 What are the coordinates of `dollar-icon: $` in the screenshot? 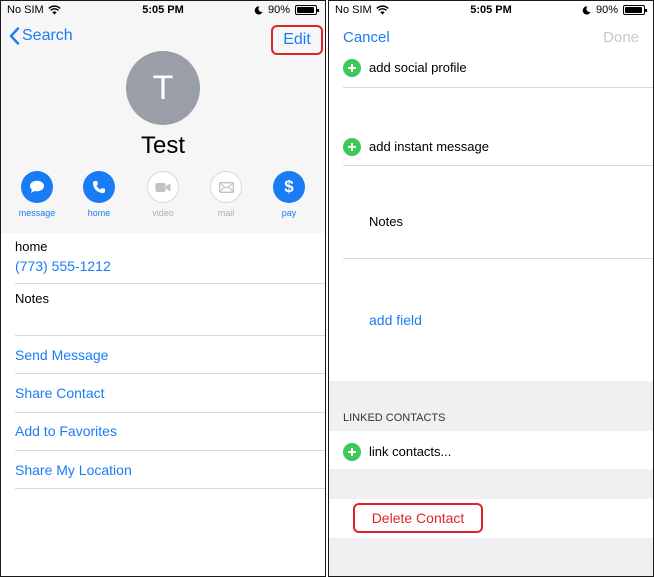 It's located at (289, 187).